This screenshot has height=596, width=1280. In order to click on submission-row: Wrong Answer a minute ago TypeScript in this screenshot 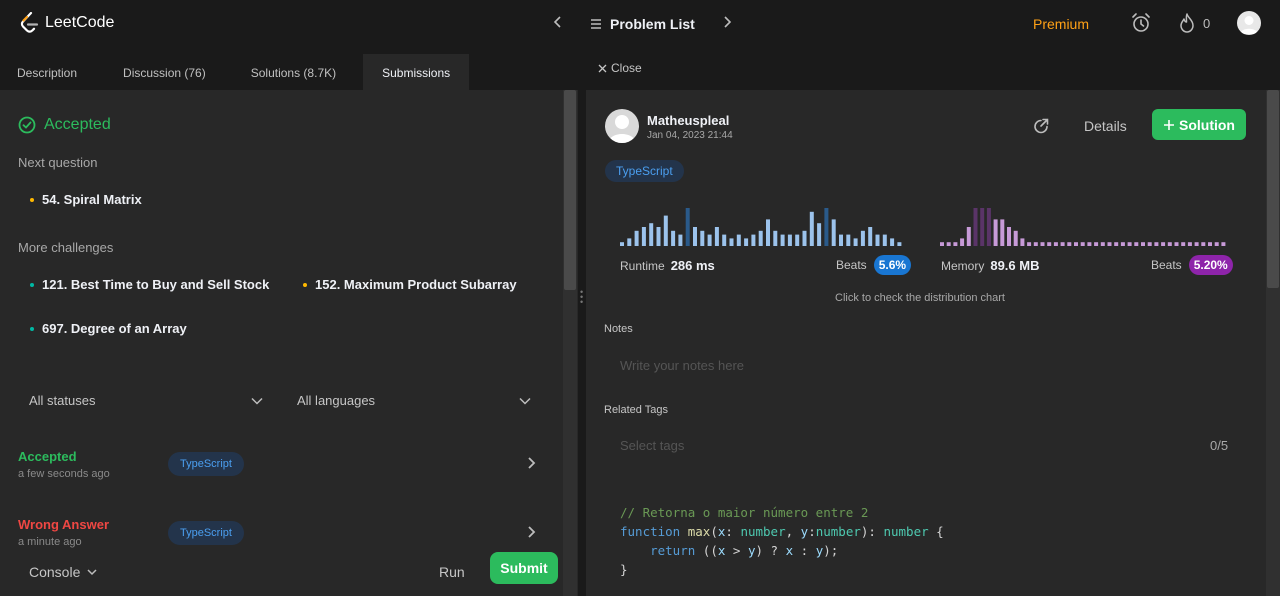, I will do `click(281, 529)`.